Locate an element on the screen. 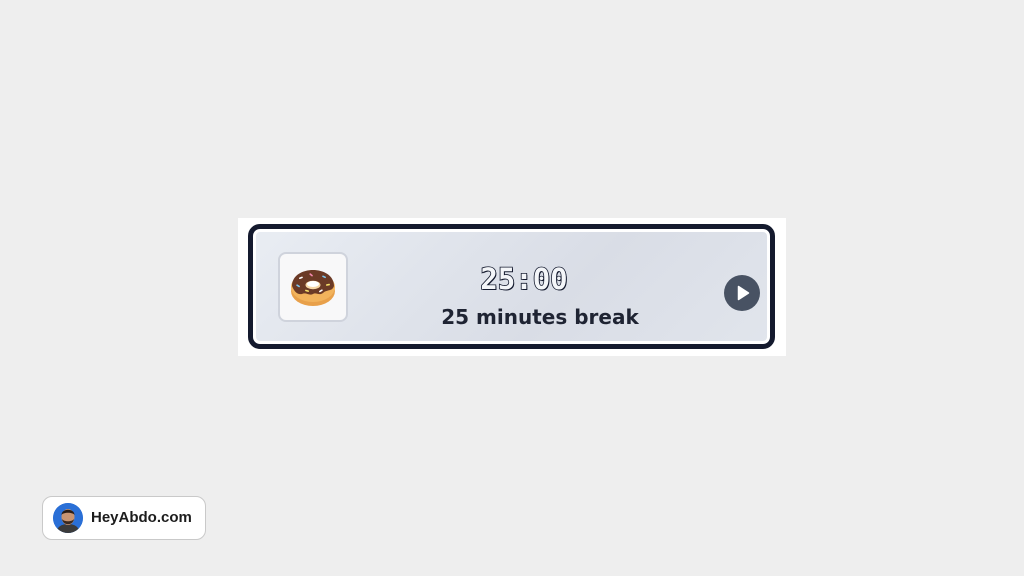  play-icon is located at coordinates (743, 293).